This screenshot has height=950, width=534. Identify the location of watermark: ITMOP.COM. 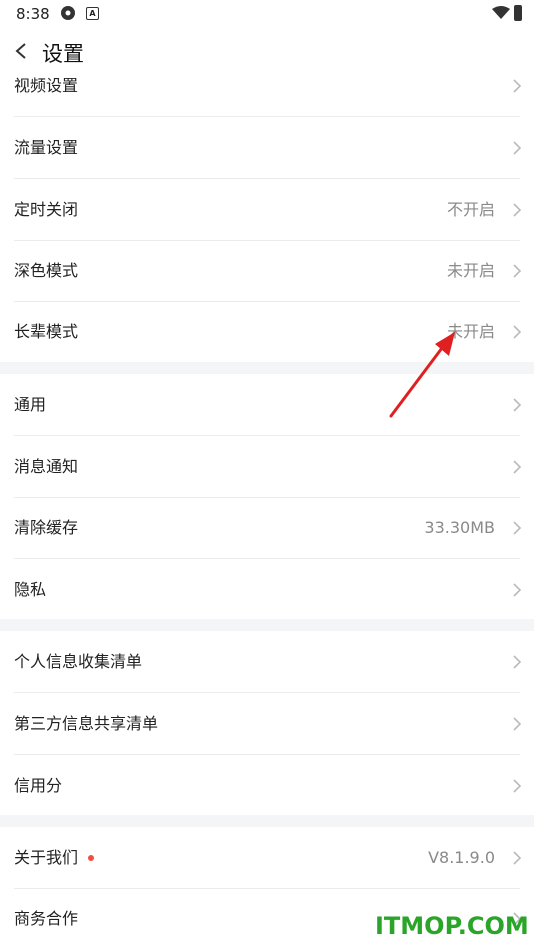
(452, 926).